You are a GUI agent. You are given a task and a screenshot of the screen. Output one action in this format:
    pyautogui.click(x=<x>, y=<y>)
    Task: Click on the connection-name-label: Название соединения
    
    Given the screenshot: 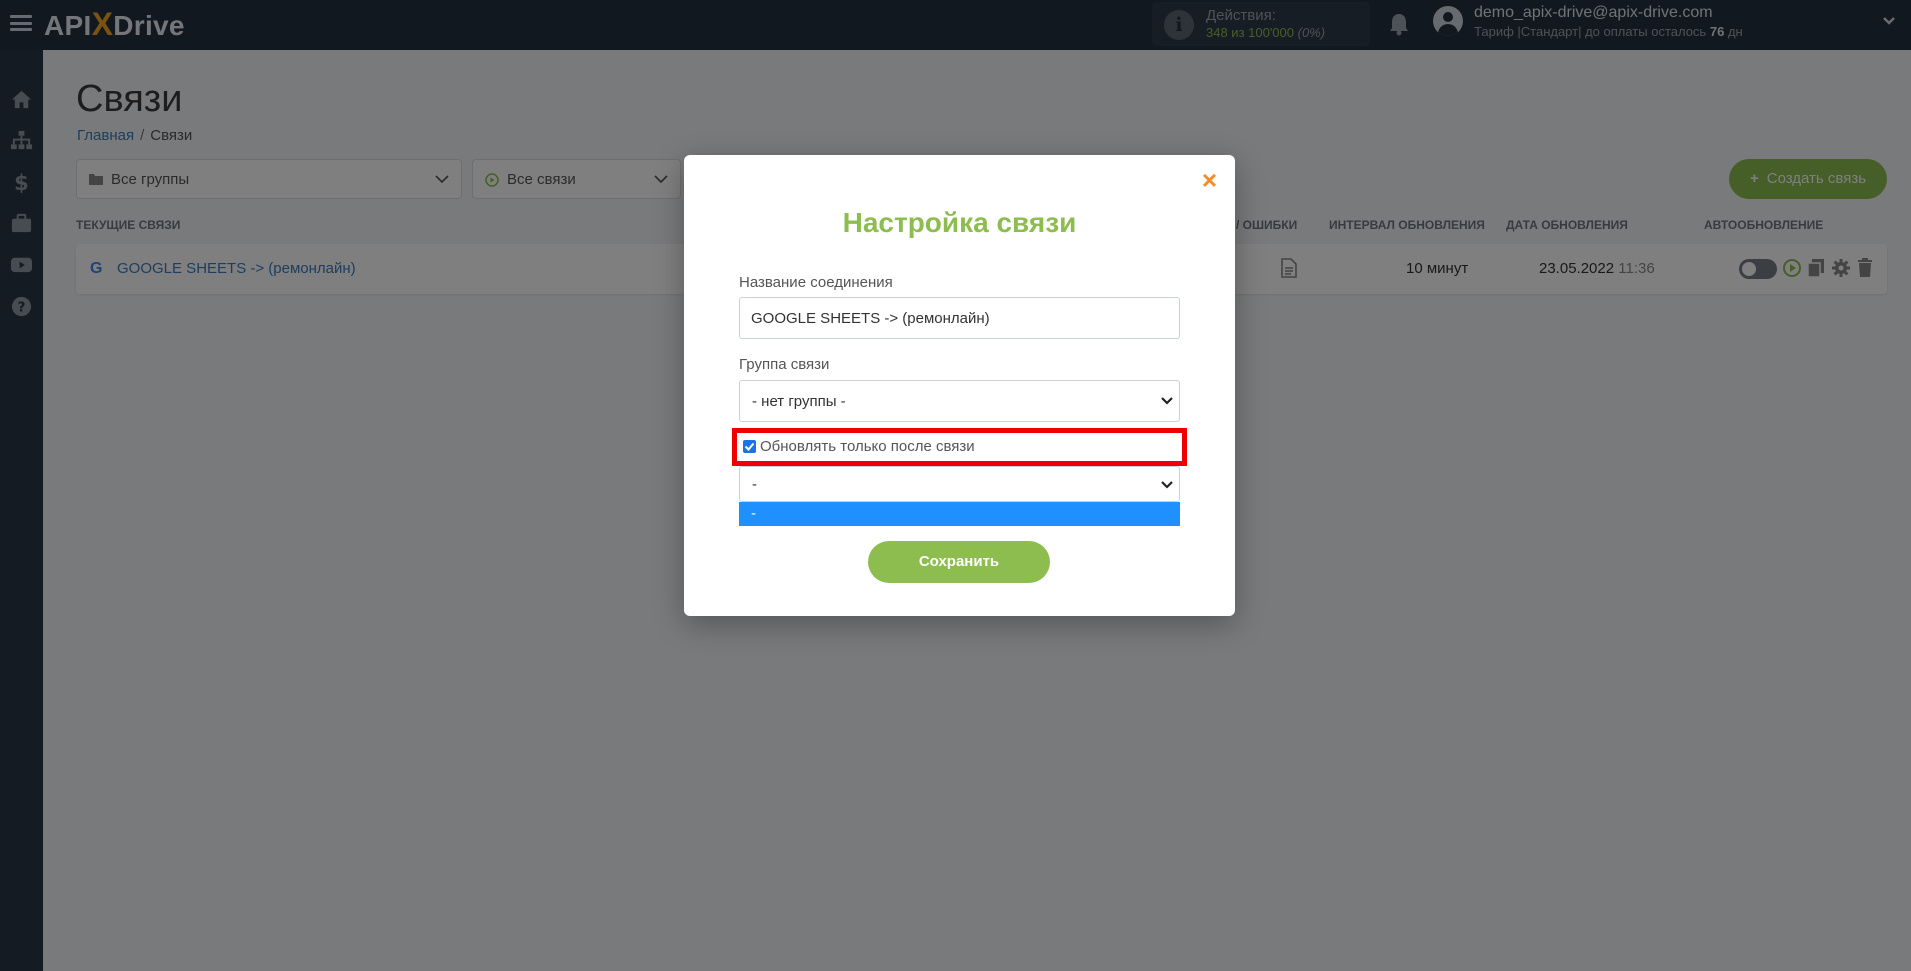 What is the action you would take?
    pyautogui.click(x=816, y=282)
    